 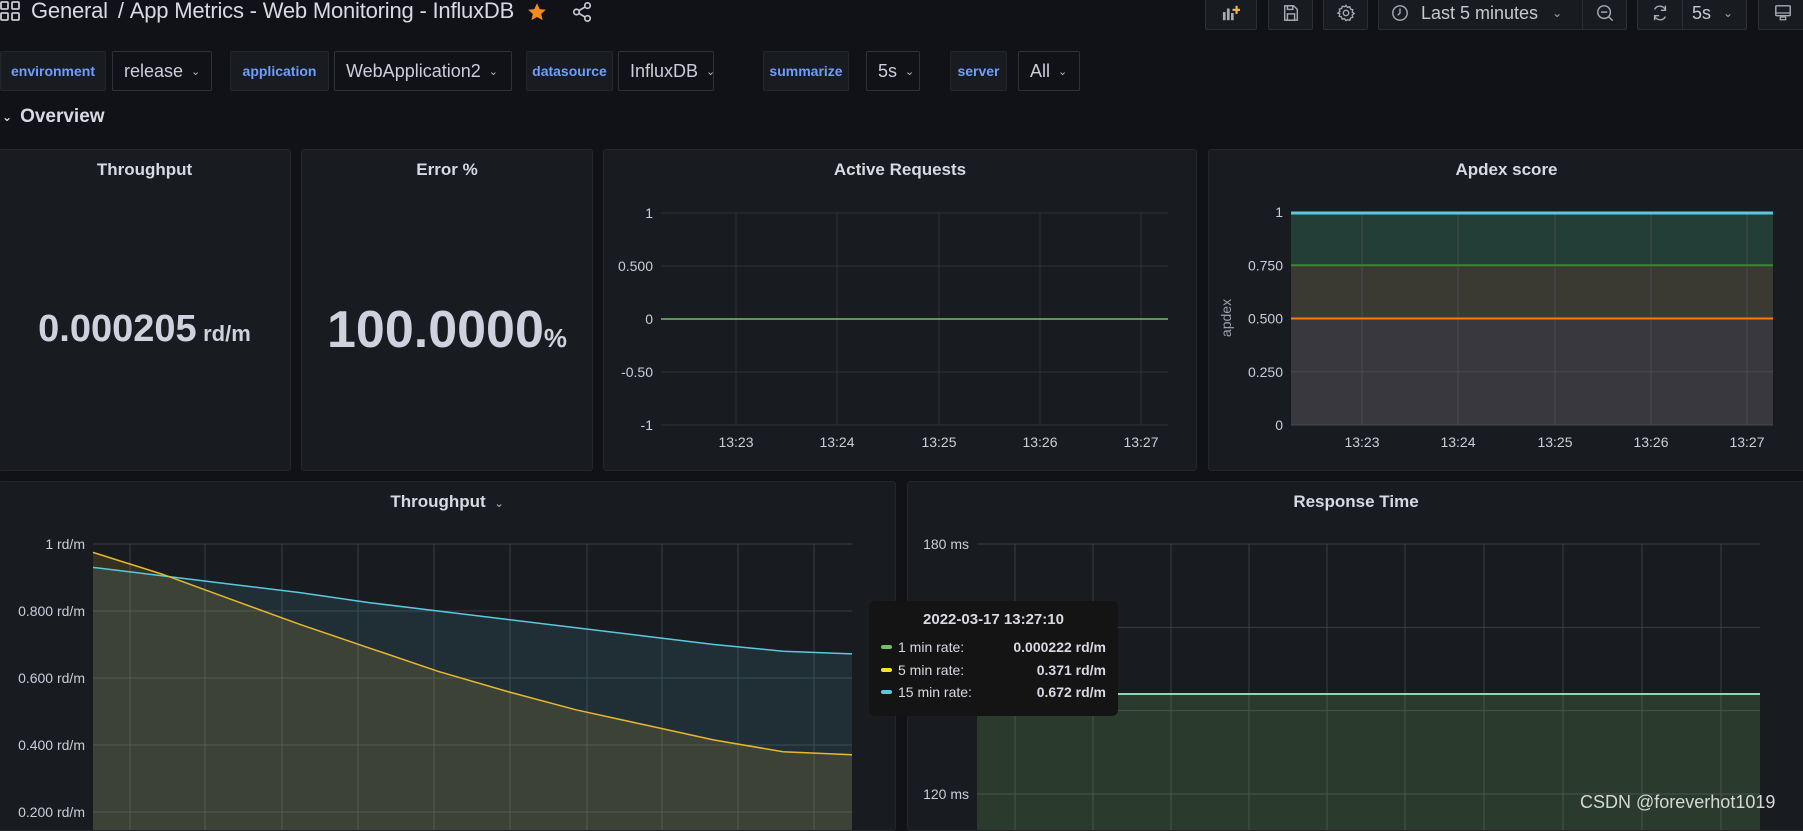 I want to click on row-header-overview: ⌄ Overview, so click(x=53, y=117).